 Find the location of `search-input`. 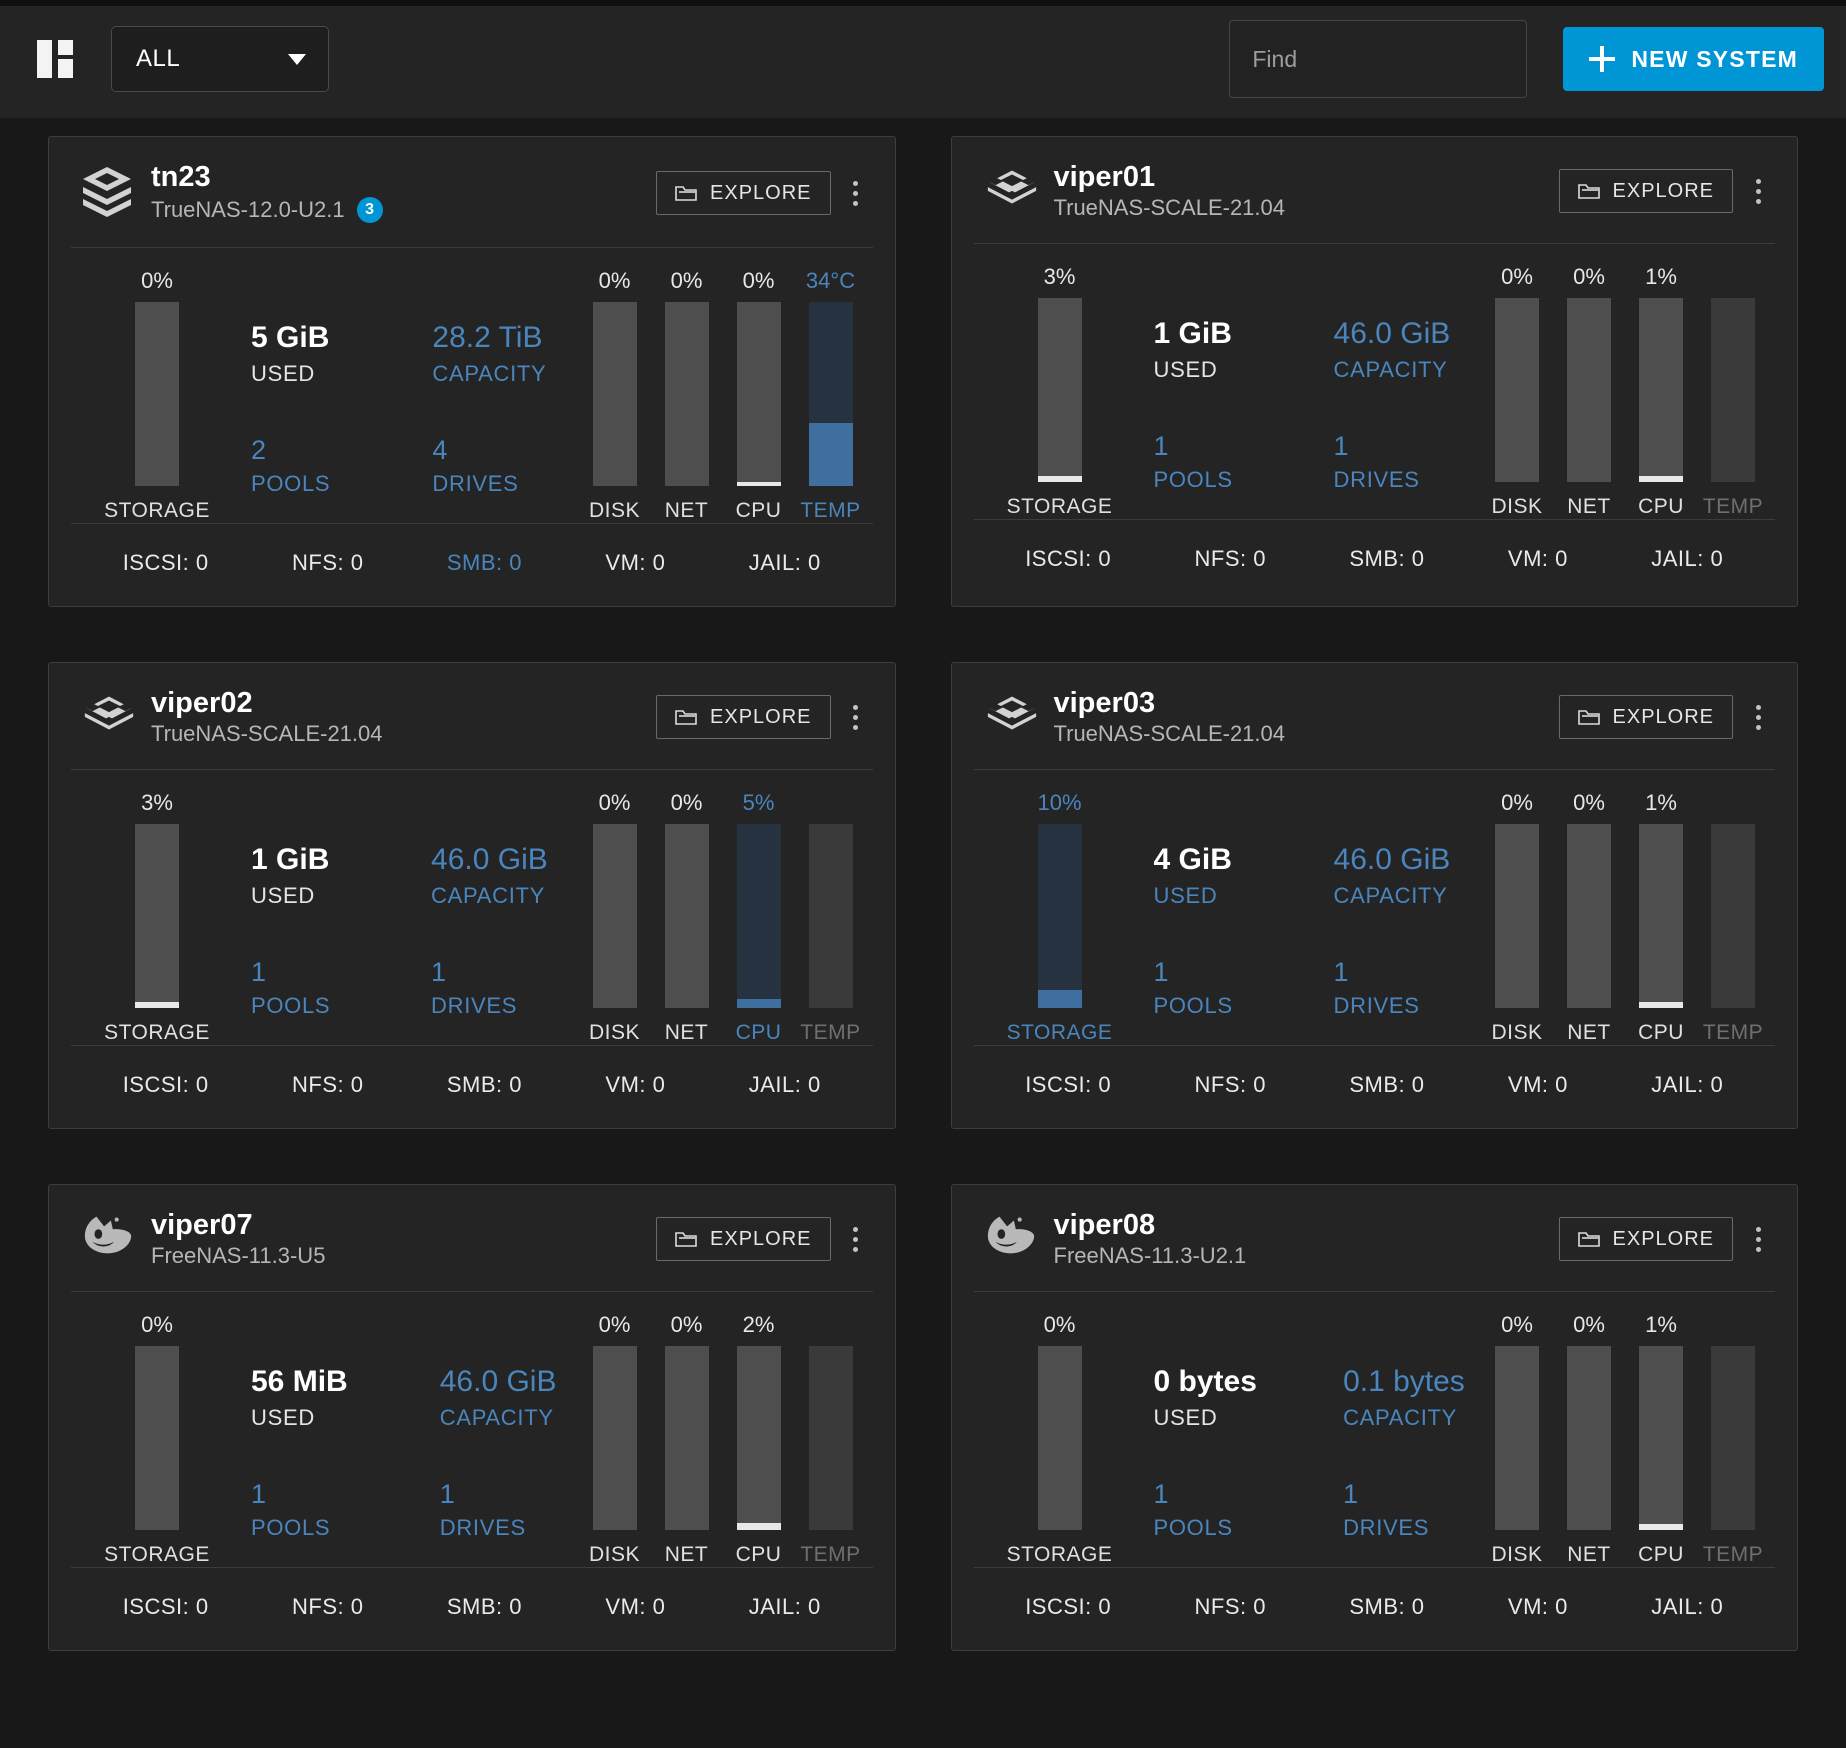

search-input is located at coordinates (1378, 59).